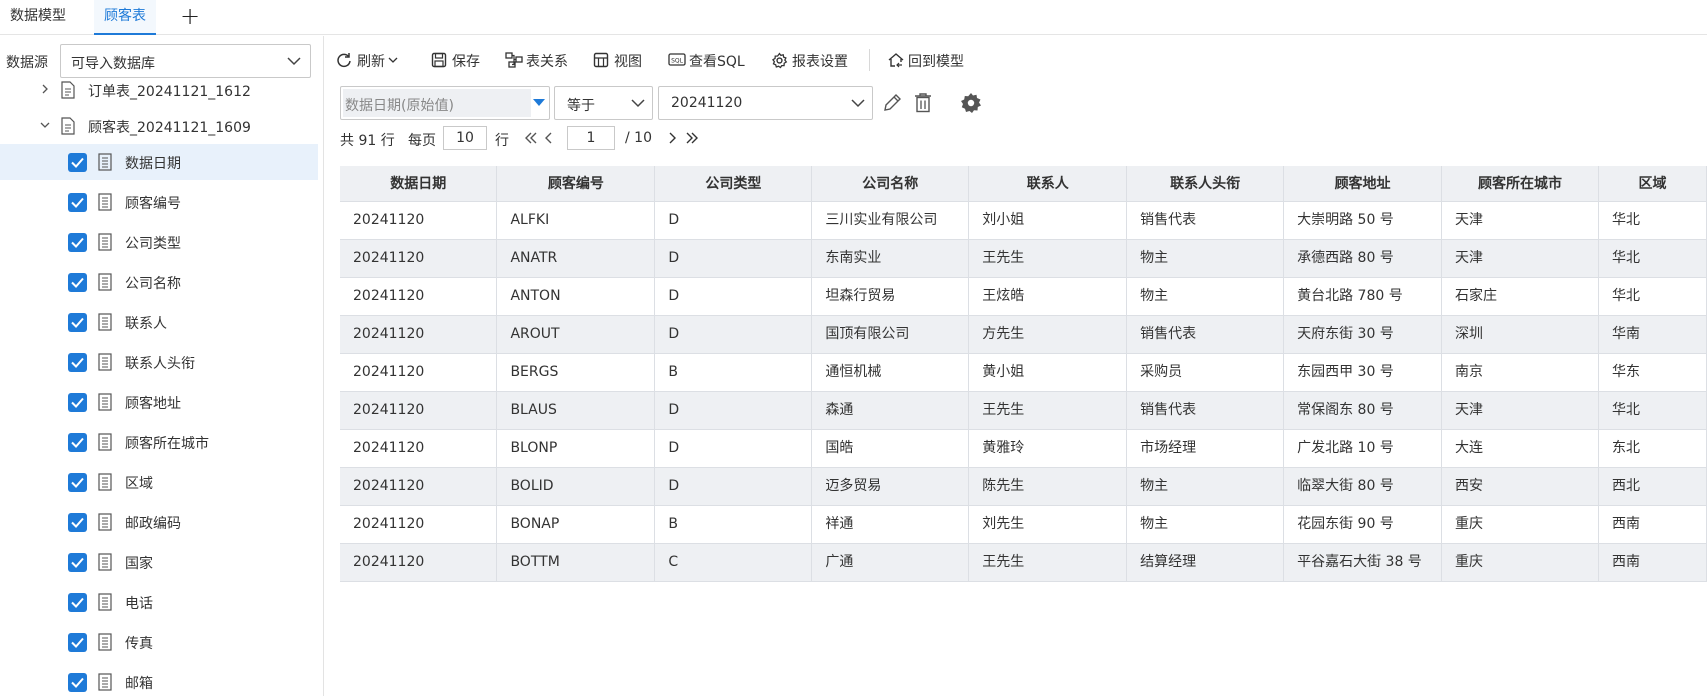 This screenshot has width=1707, height=696. I want to click on tree-node-customer-table: 顾客表_20241121_1609, so click(159, 126).